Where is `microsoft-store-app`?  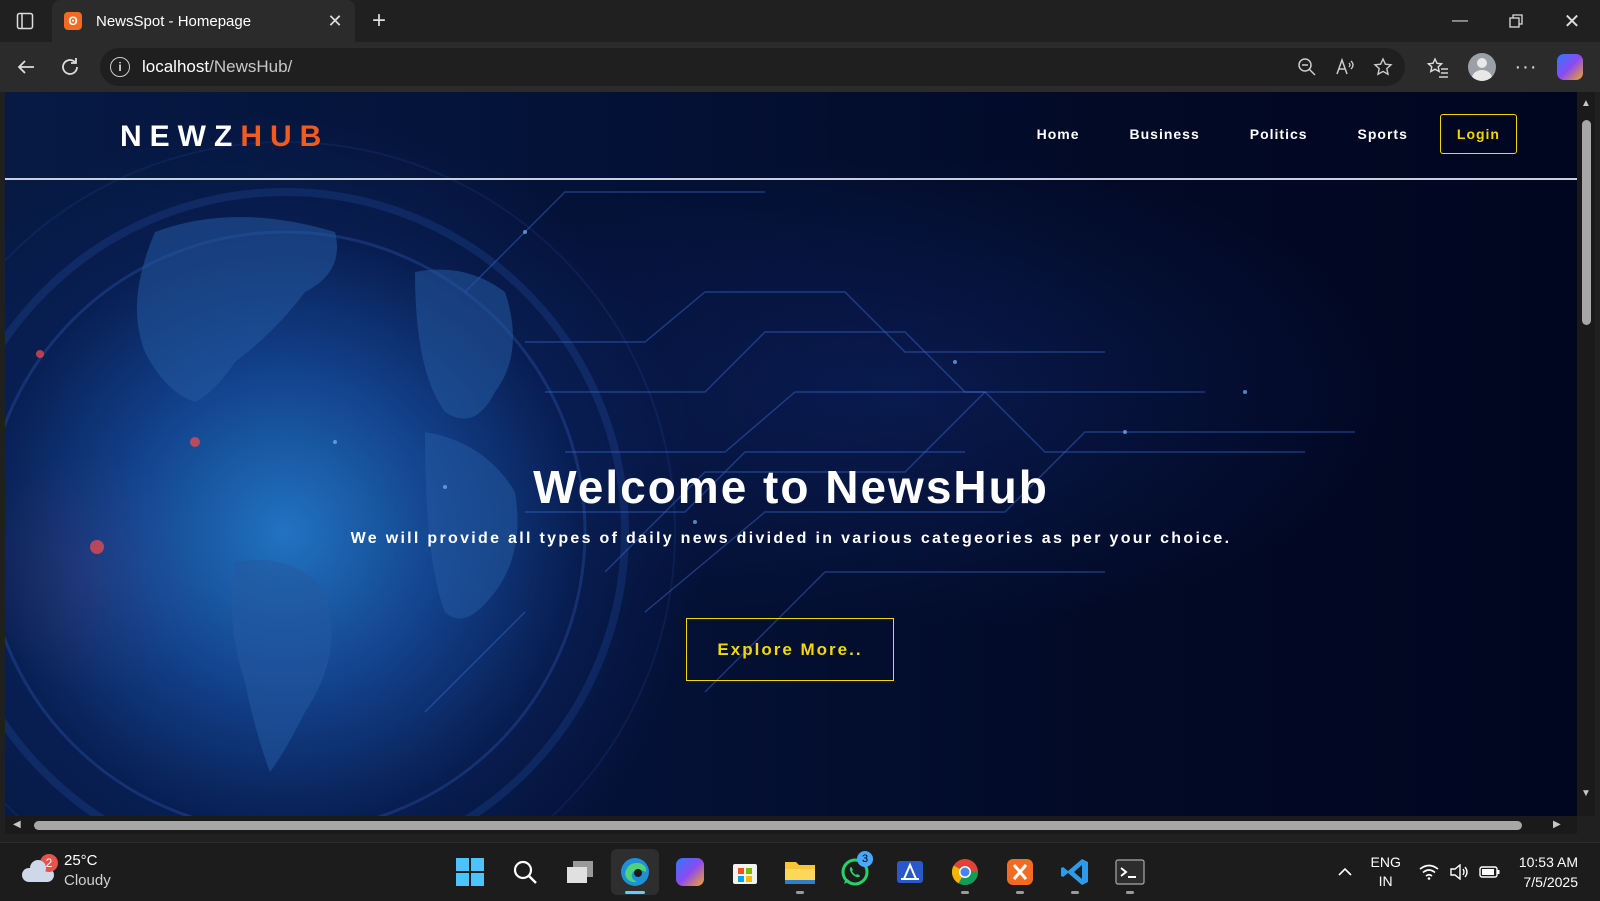
microsoft-store-app is located at coordinates (745, 872).